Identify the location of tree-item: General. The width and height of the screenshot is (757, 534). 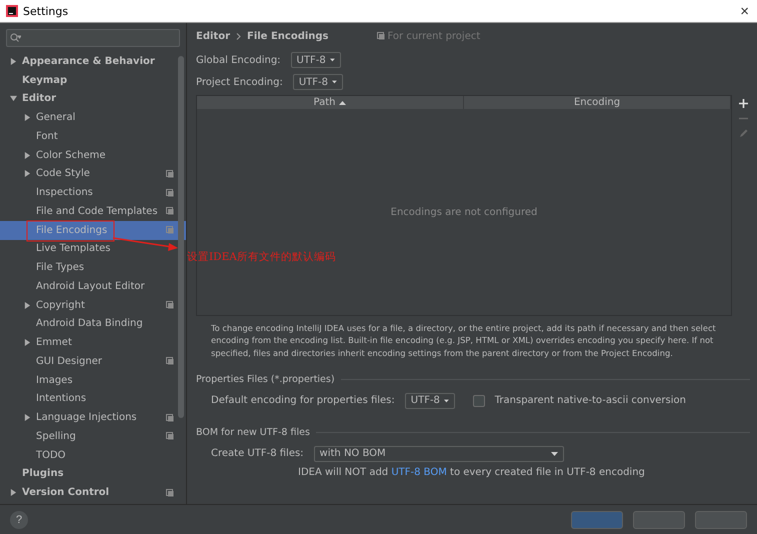
(93, 117).